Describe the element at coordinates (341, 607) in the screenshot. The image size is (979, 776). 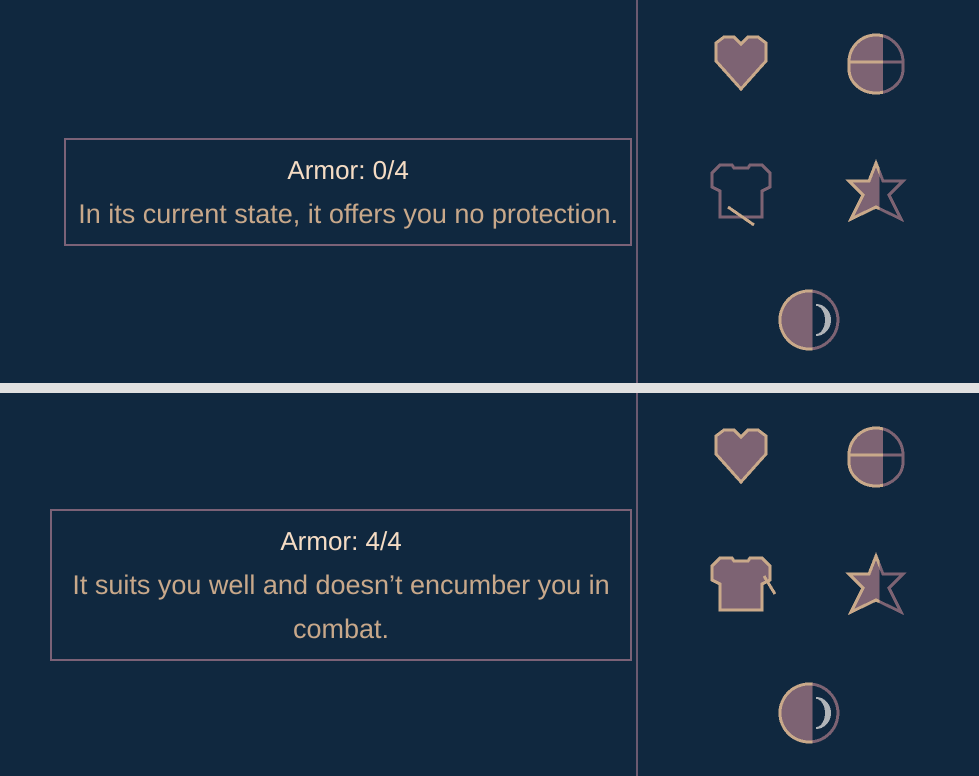
I see `tooltip-description: It suits you well and doesn’t encumber you in combat.` at that location.